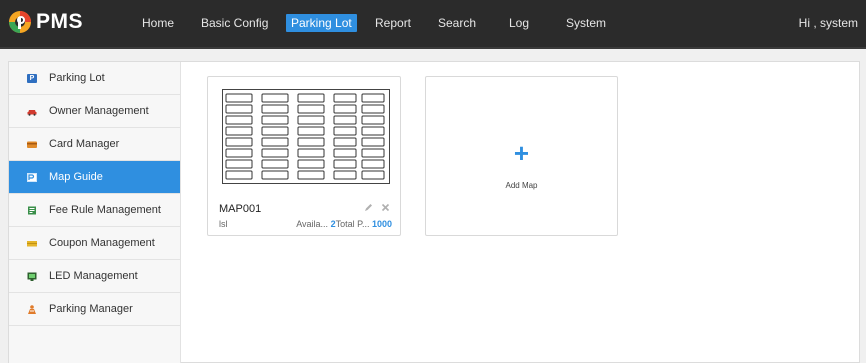  Describe the element at coordinates (32, 78) in the screenshot. I see `parking-p-icon: P` at that location.